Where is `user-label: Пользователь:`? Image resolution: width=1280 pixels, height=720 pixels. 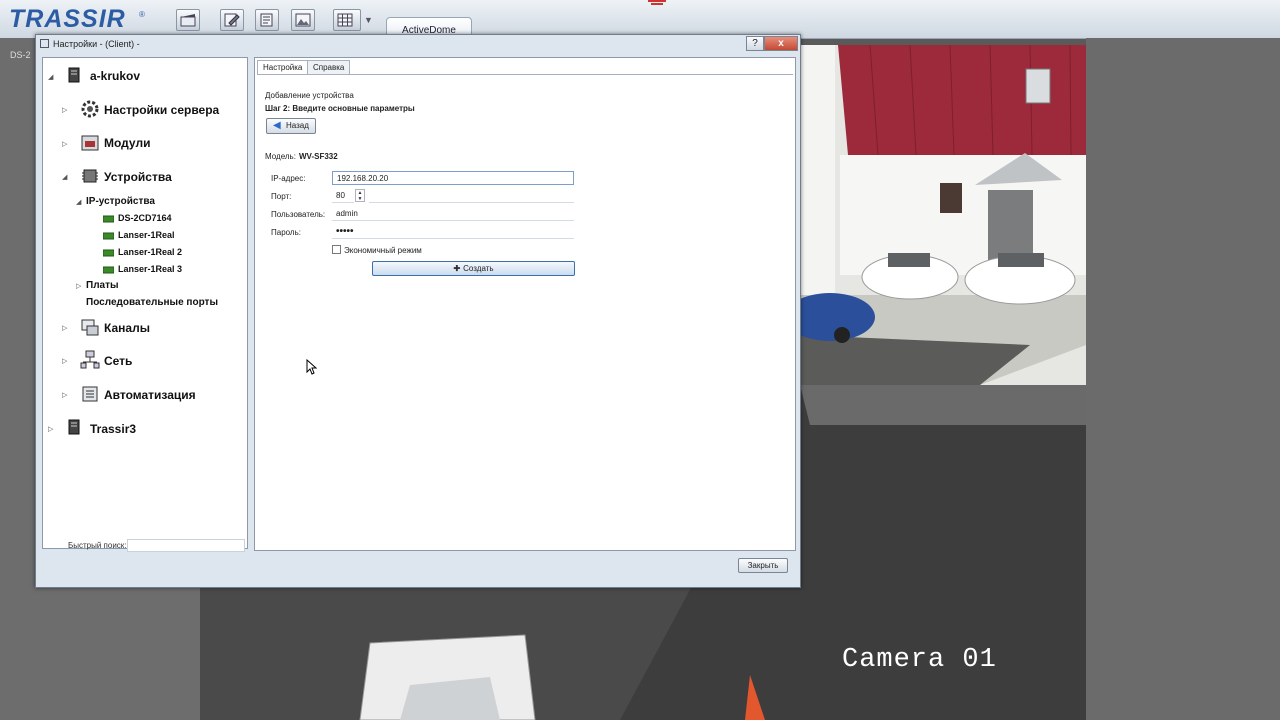 user-label: Пользователь: is located at coordinates (298, 214).